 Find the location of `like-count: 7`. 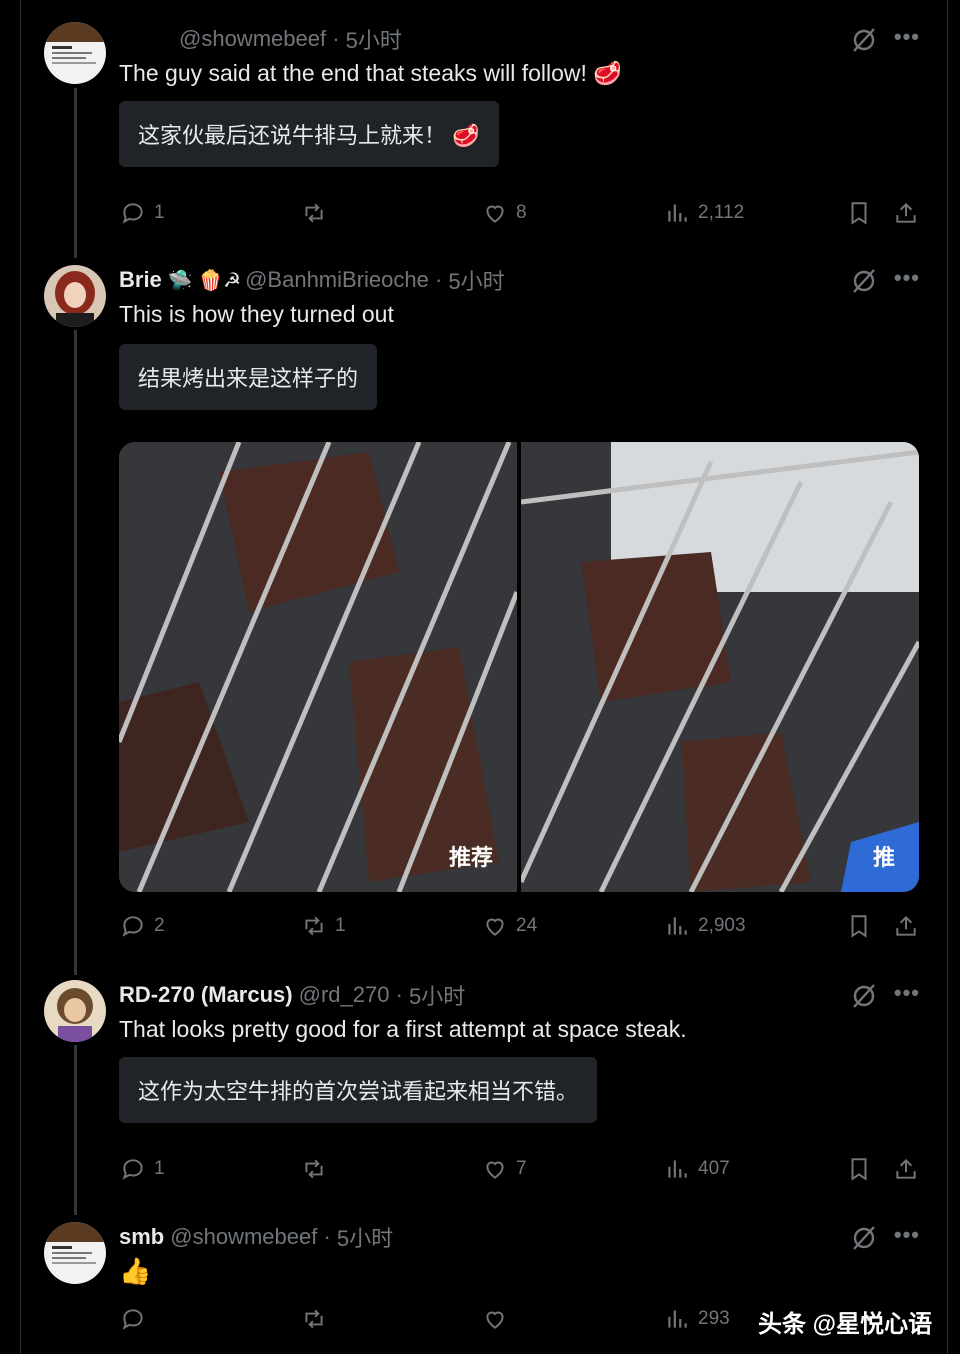

like-count: 7 is located at coordinates (521, 1168).